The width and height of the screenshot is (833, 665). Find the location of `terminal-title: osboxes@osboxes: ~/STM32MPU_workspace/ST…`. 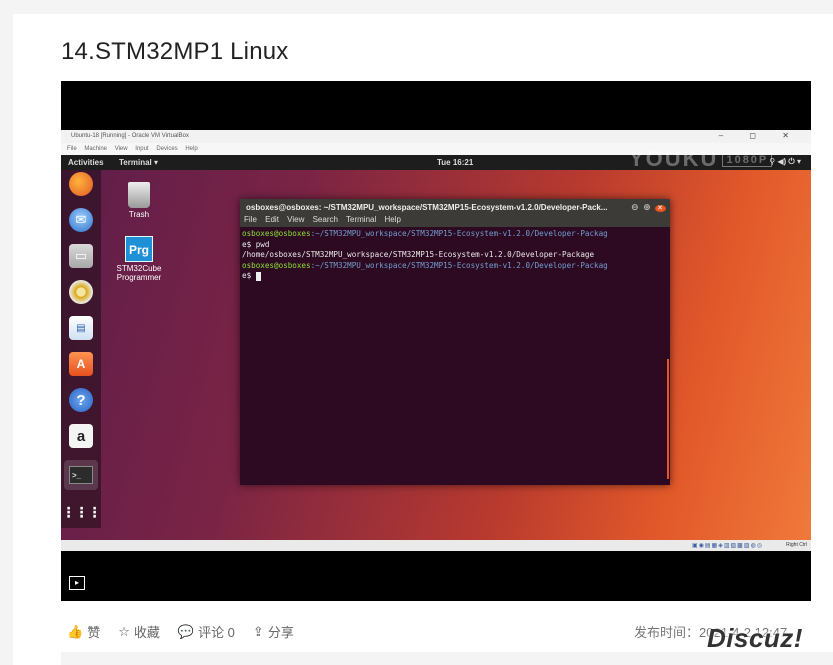

terminal-title: osboxes@osboxes: ~/STM32MPU_workspace/ST… is located at coordinates (427, 207).